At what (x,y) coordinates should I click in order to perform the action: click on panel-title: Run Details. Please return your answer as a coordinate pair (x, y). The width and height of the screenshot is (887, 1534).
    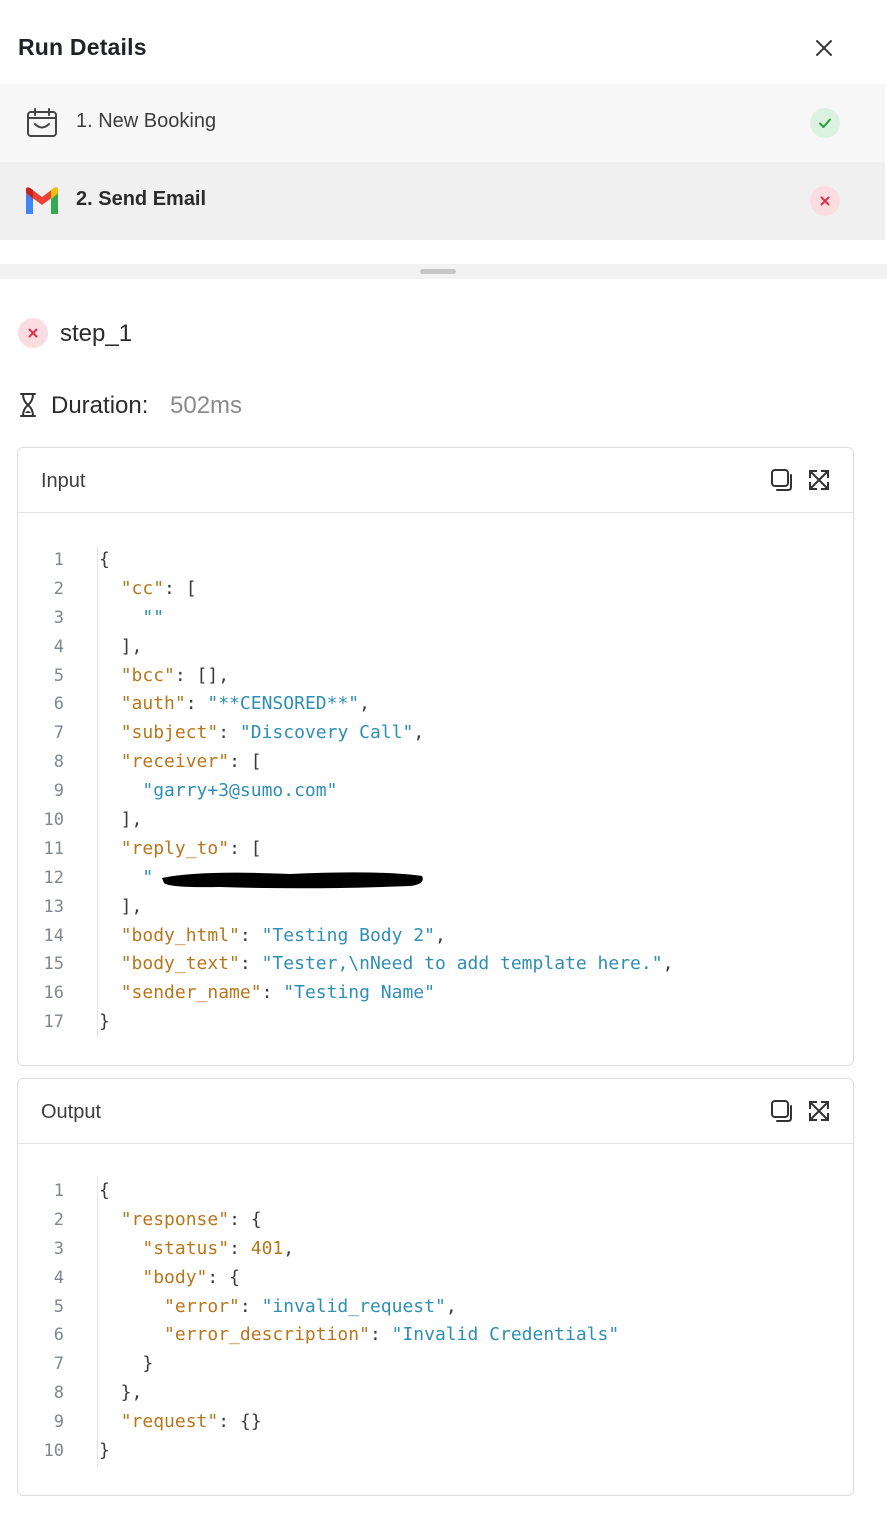
    Looking at the image, I should click on (82, 47).